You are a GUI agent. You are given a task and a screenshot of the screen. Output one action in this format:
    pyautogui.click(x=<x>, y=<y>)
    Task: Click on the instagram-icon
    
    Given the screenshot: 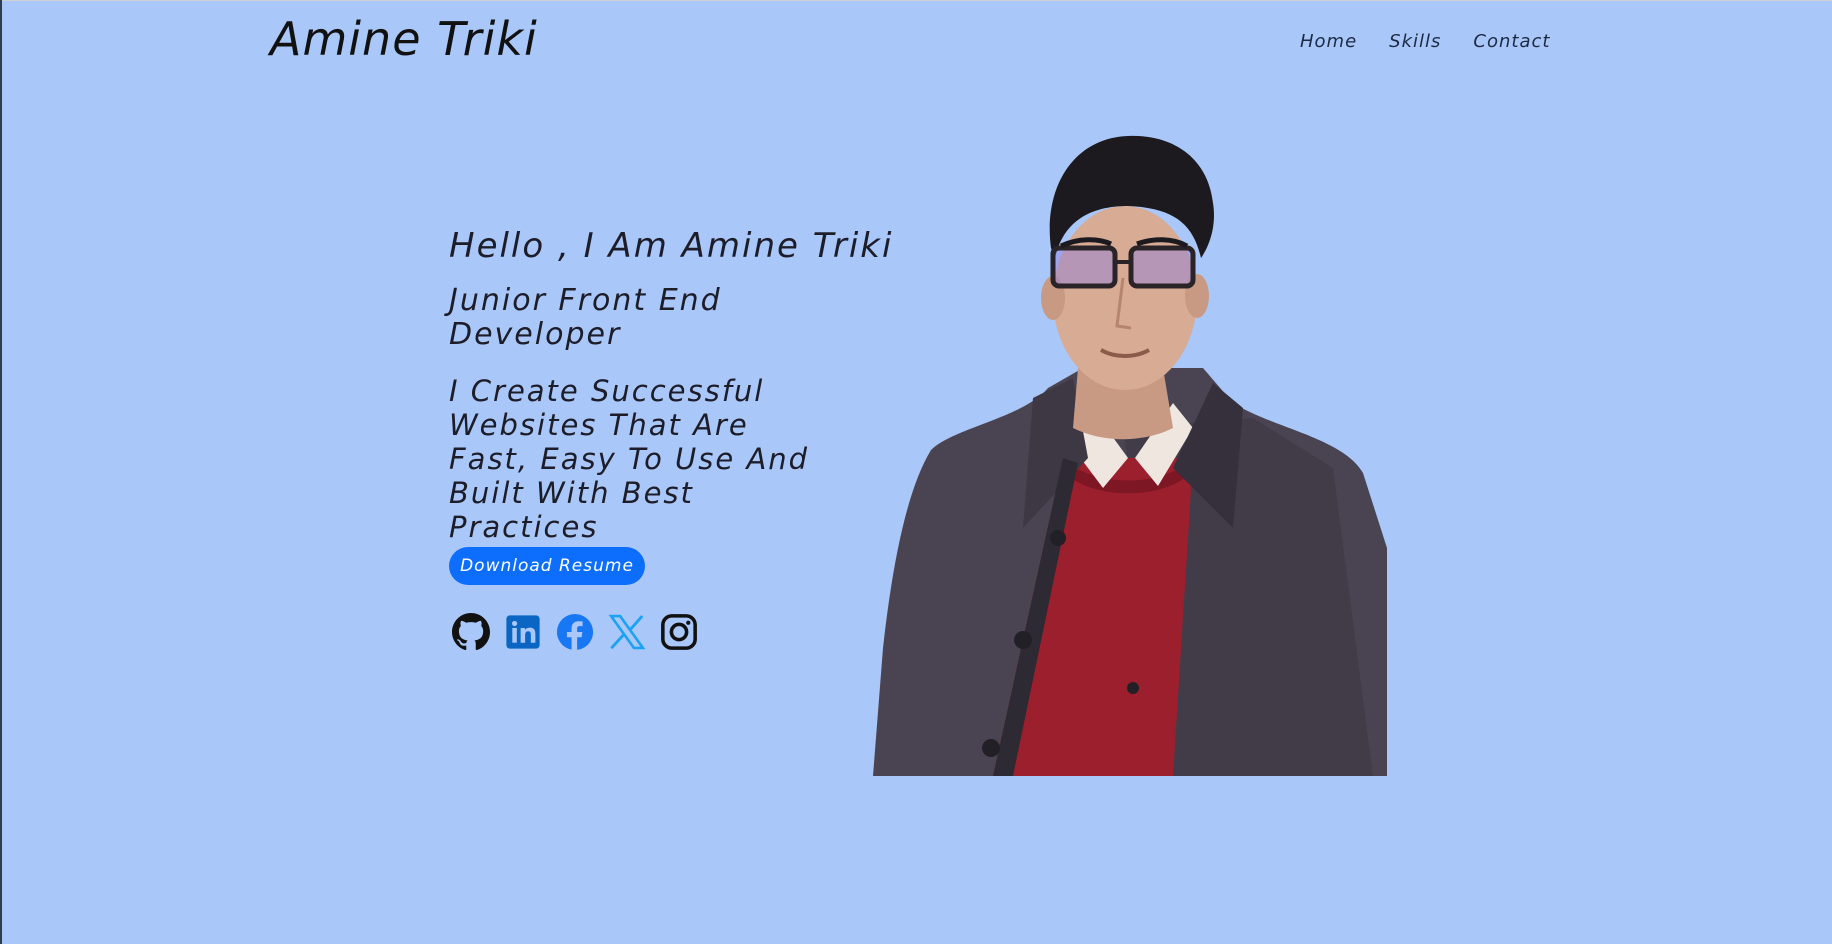 What is the action you would take?
    pyautogui.click(x=679, y=632)
    